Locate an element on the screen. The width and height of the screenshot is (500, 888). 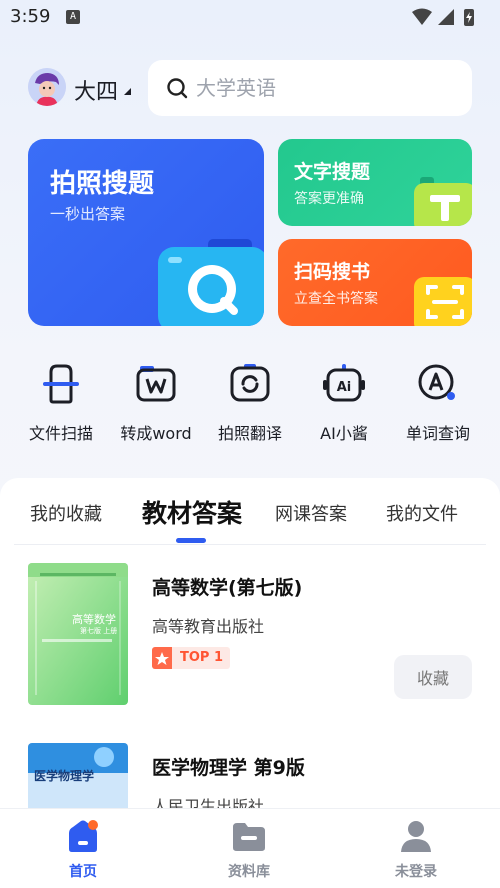
book-publisher: 高等教育出版社 is located at coordinates (208, 626).